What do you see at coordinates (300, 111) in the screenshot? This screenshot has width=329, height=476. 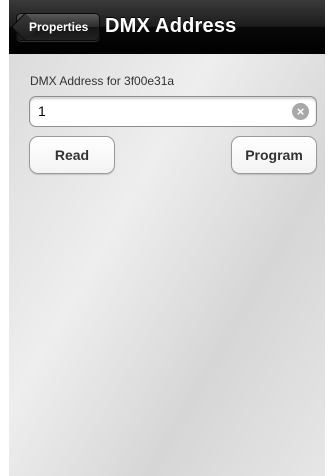 I see `clear-icon: ×` at bounding box center [300, 111].